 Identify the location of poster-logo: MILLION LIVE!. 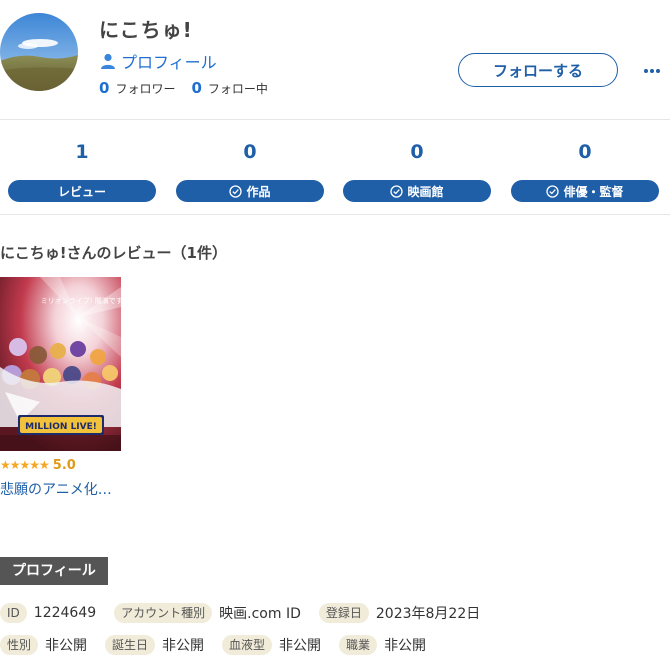
(61, 427).